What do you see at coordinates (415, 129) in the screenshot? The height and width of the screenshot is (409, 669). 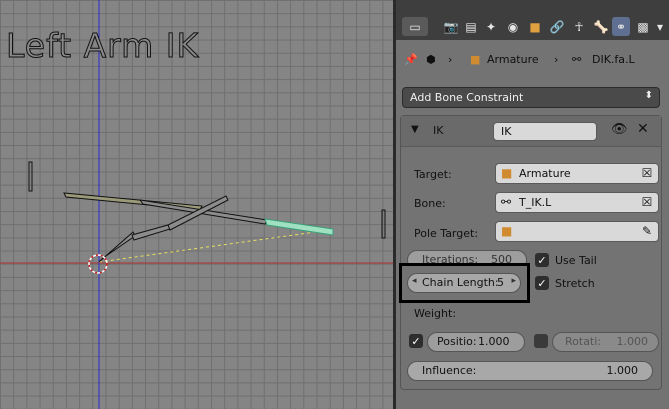 I see `collapse-triangle-icon: ▼` at bounding box center [415, 129].